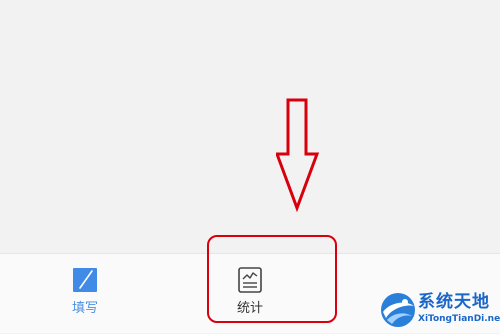  I want to click on edit-pen-icon, so click(85, 280).